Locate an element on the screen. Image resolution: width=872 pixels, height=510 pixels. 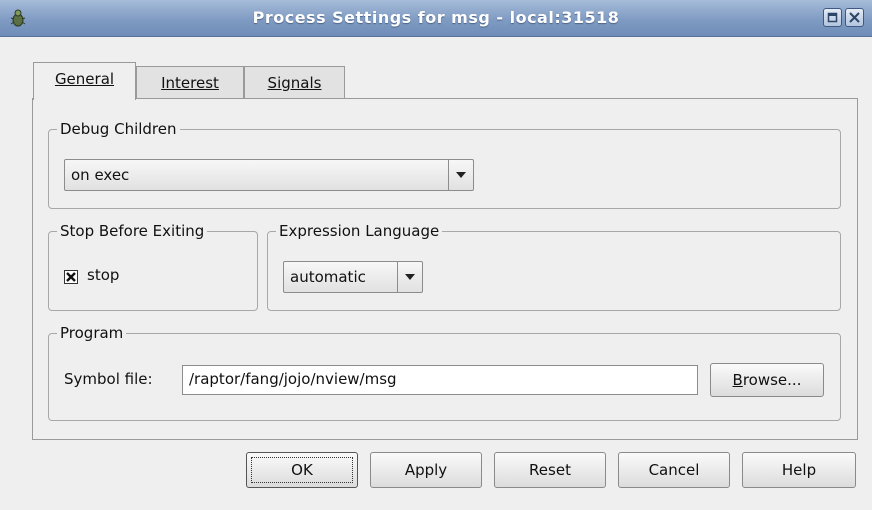
reset-label: Reset is located at coordinates (550, 470).